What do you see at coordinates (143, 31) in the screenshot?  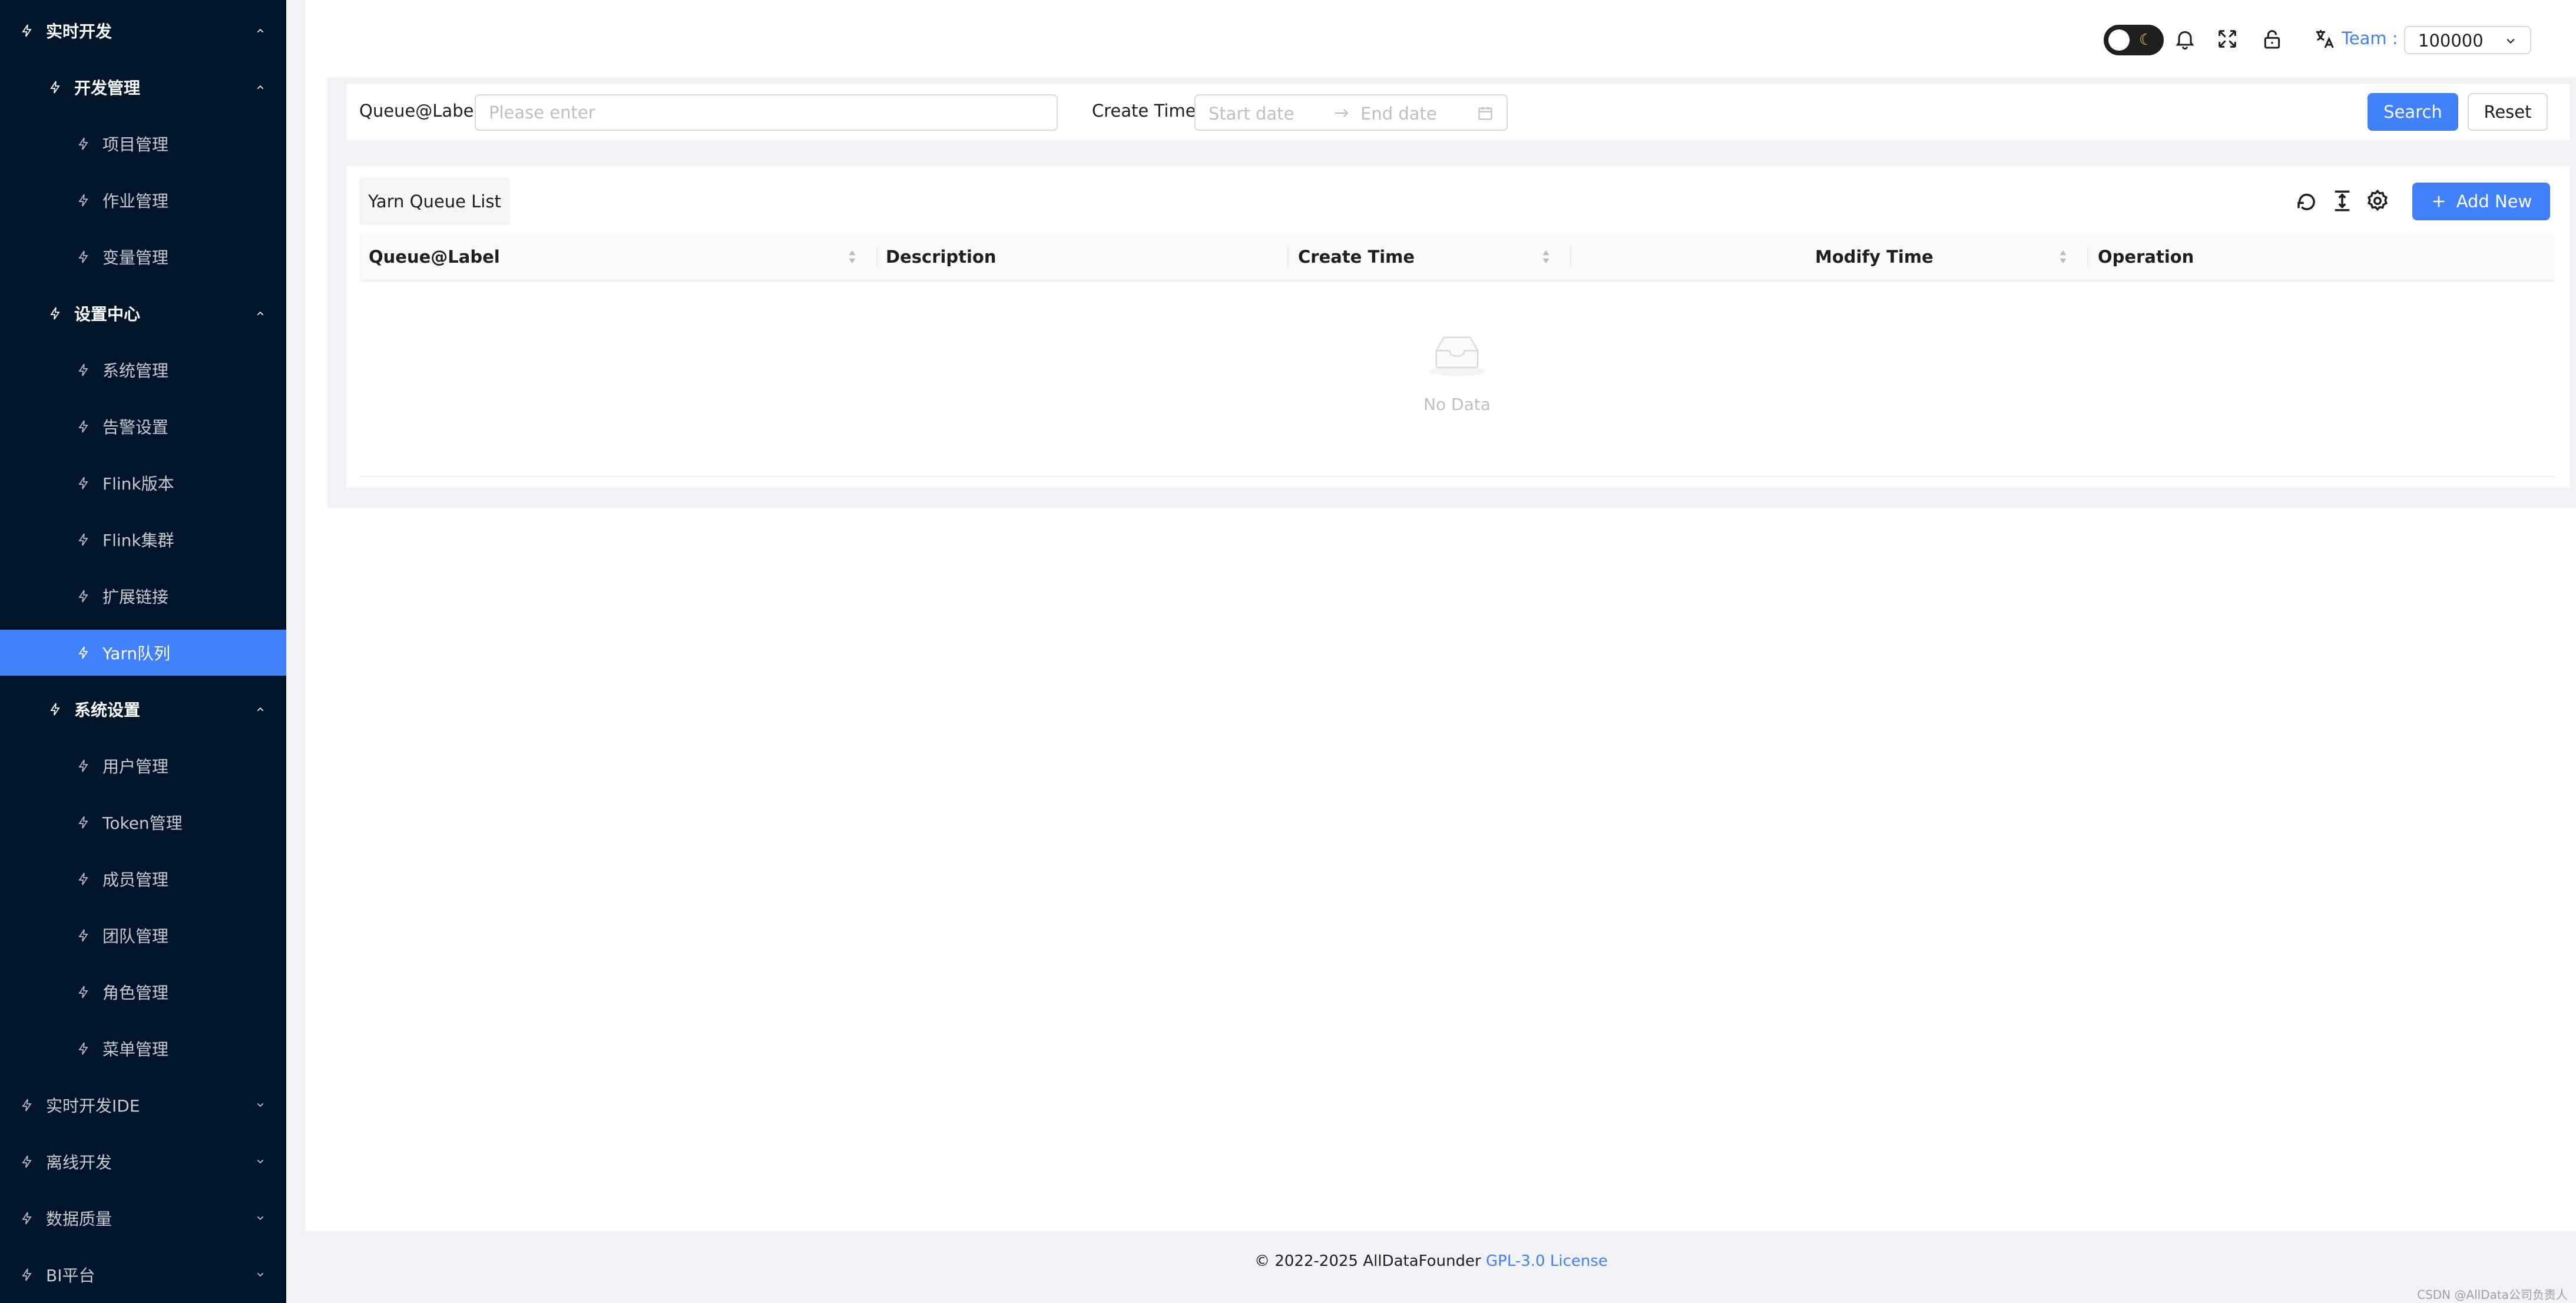 I see `sidebar-item: 实时开发` at bounding box center [143, 31].